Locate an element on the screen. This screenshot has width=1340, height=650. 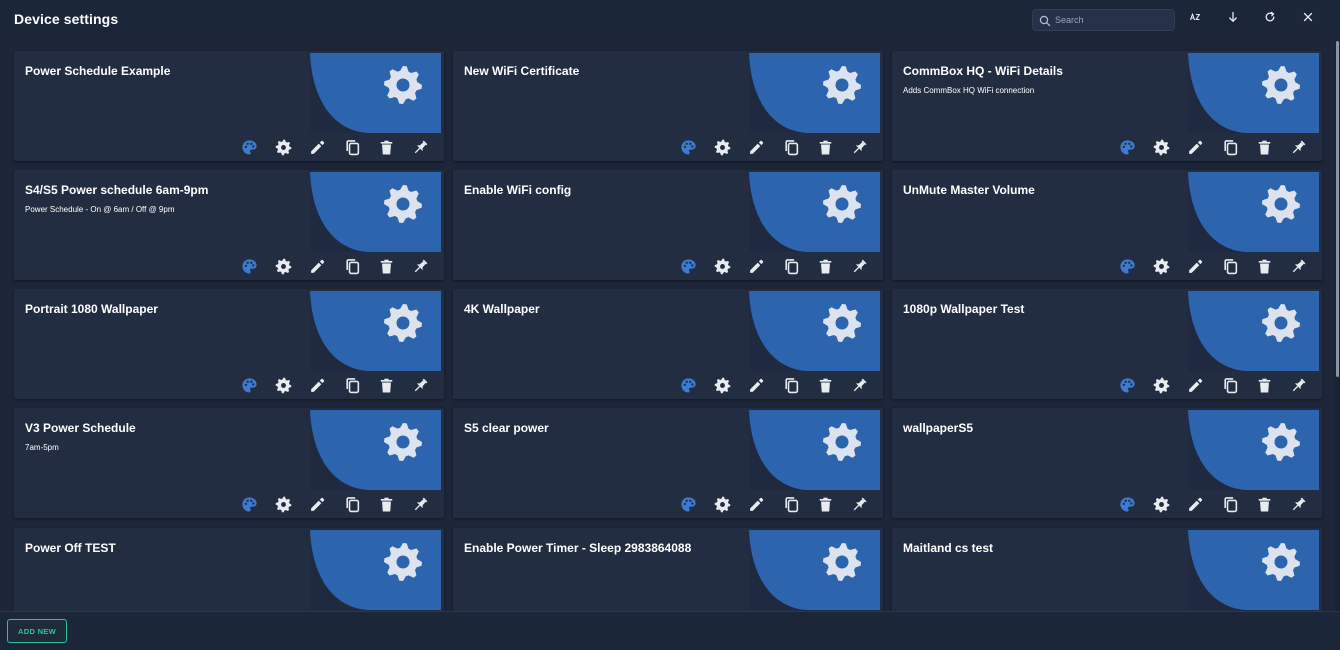
setting-card: V3 Power Schedule 7am-5pm is located at coordinates (229, 463).